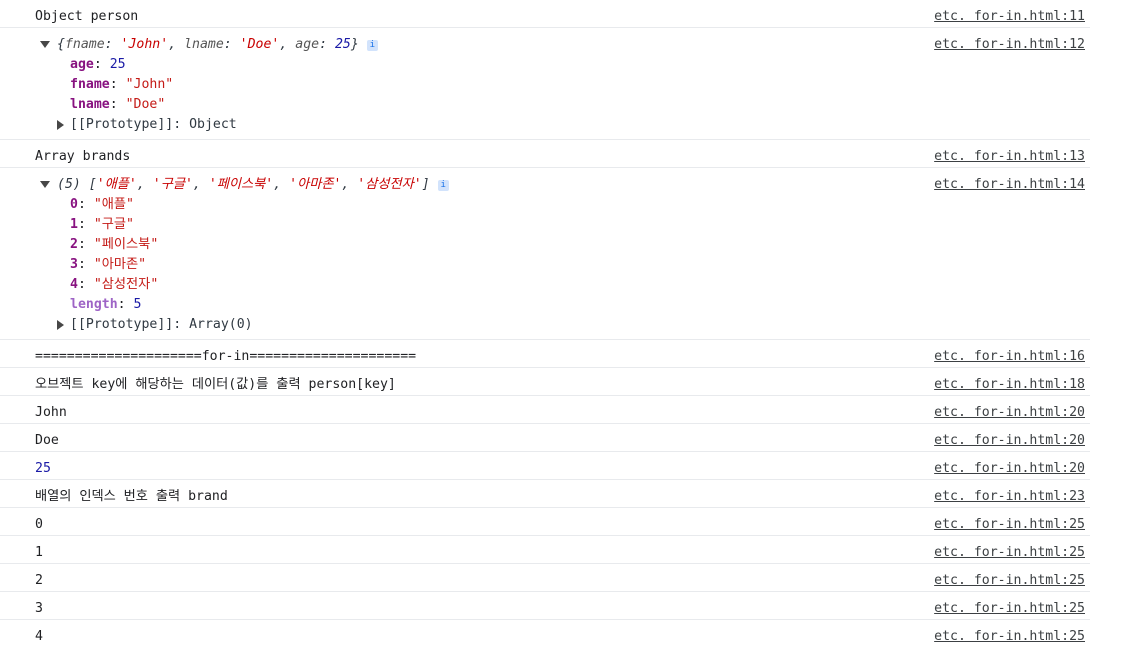 Image resolution: width=1126 pixels, height=648 pixels. What do you see at coordinates (1009, 156) in the screenshot?
I see `source-link: etc. for-in.html:13` at bounding box center [1009, 156].